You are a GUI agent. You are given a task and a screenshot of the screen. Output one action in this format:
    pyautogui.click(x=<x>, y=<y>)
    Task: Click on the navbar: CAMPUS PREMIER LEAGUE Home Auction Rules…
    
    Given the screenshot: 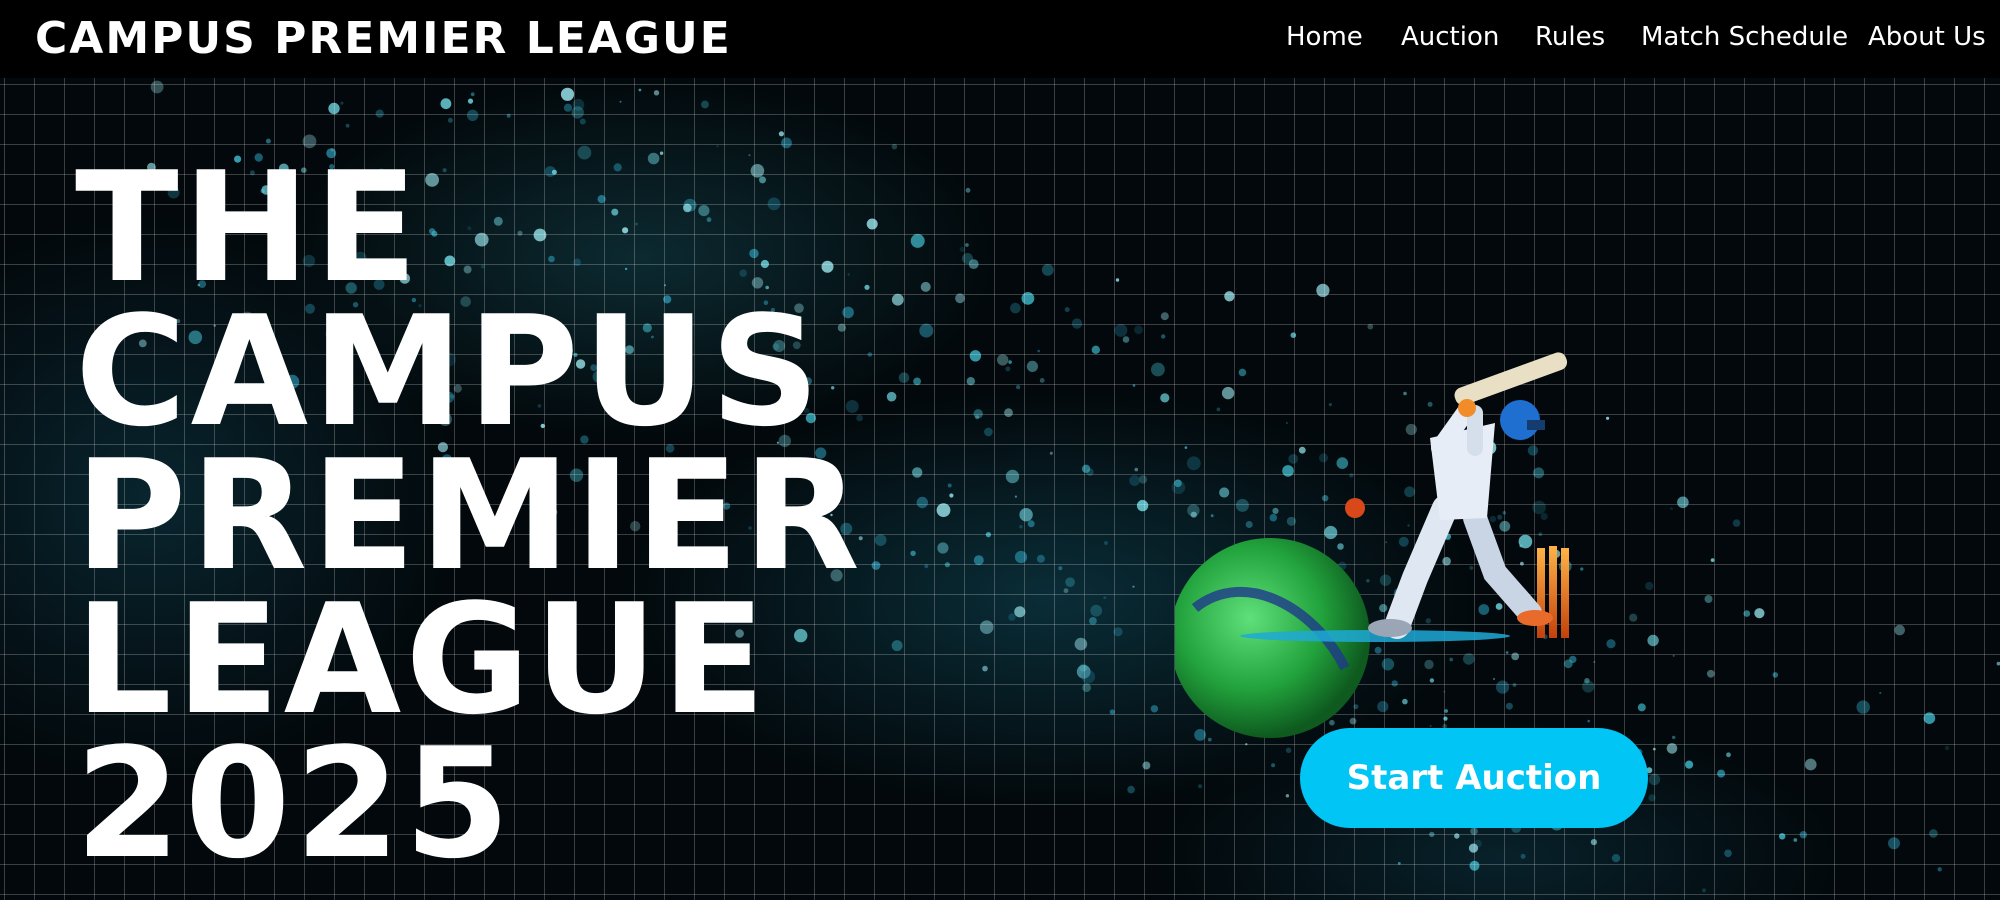 What is the action you would take?
    pyautogui.click(x=1000, y=39)
    